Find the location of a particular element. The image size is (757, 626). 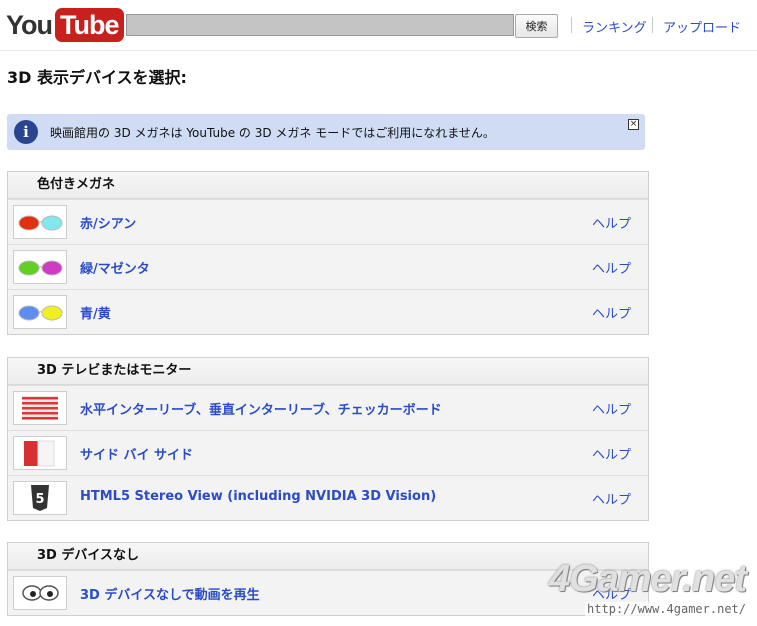

eyes-icon is located at coordinates (40, 593).